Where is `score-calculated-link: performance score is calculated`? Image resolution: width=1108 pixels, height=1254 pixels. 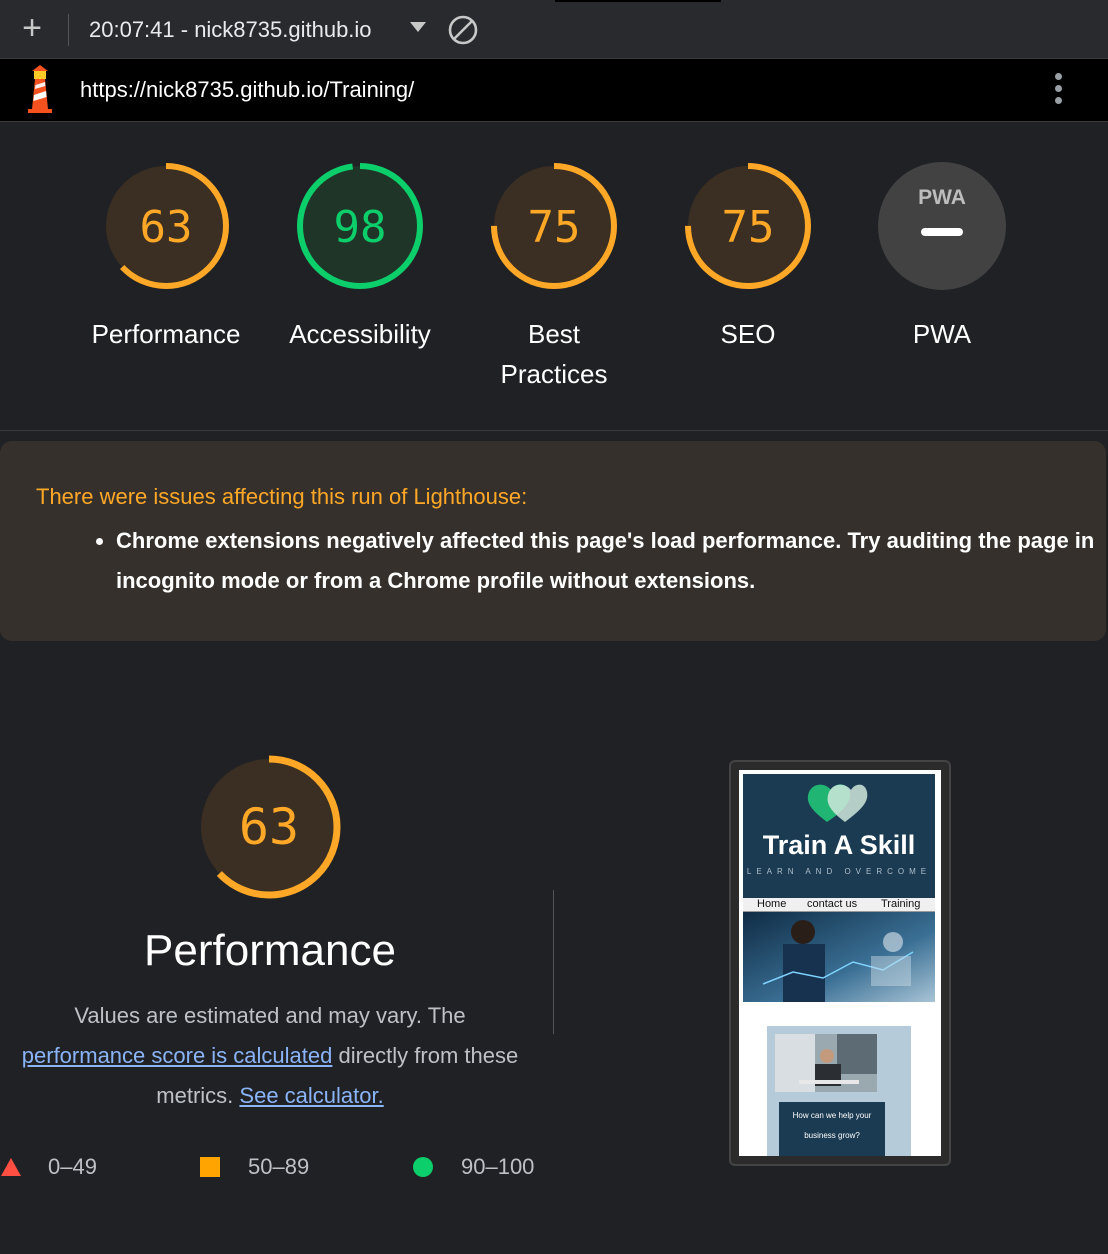
score-calculated-link: performance score is calculated is located at coordinates (177, 1055).